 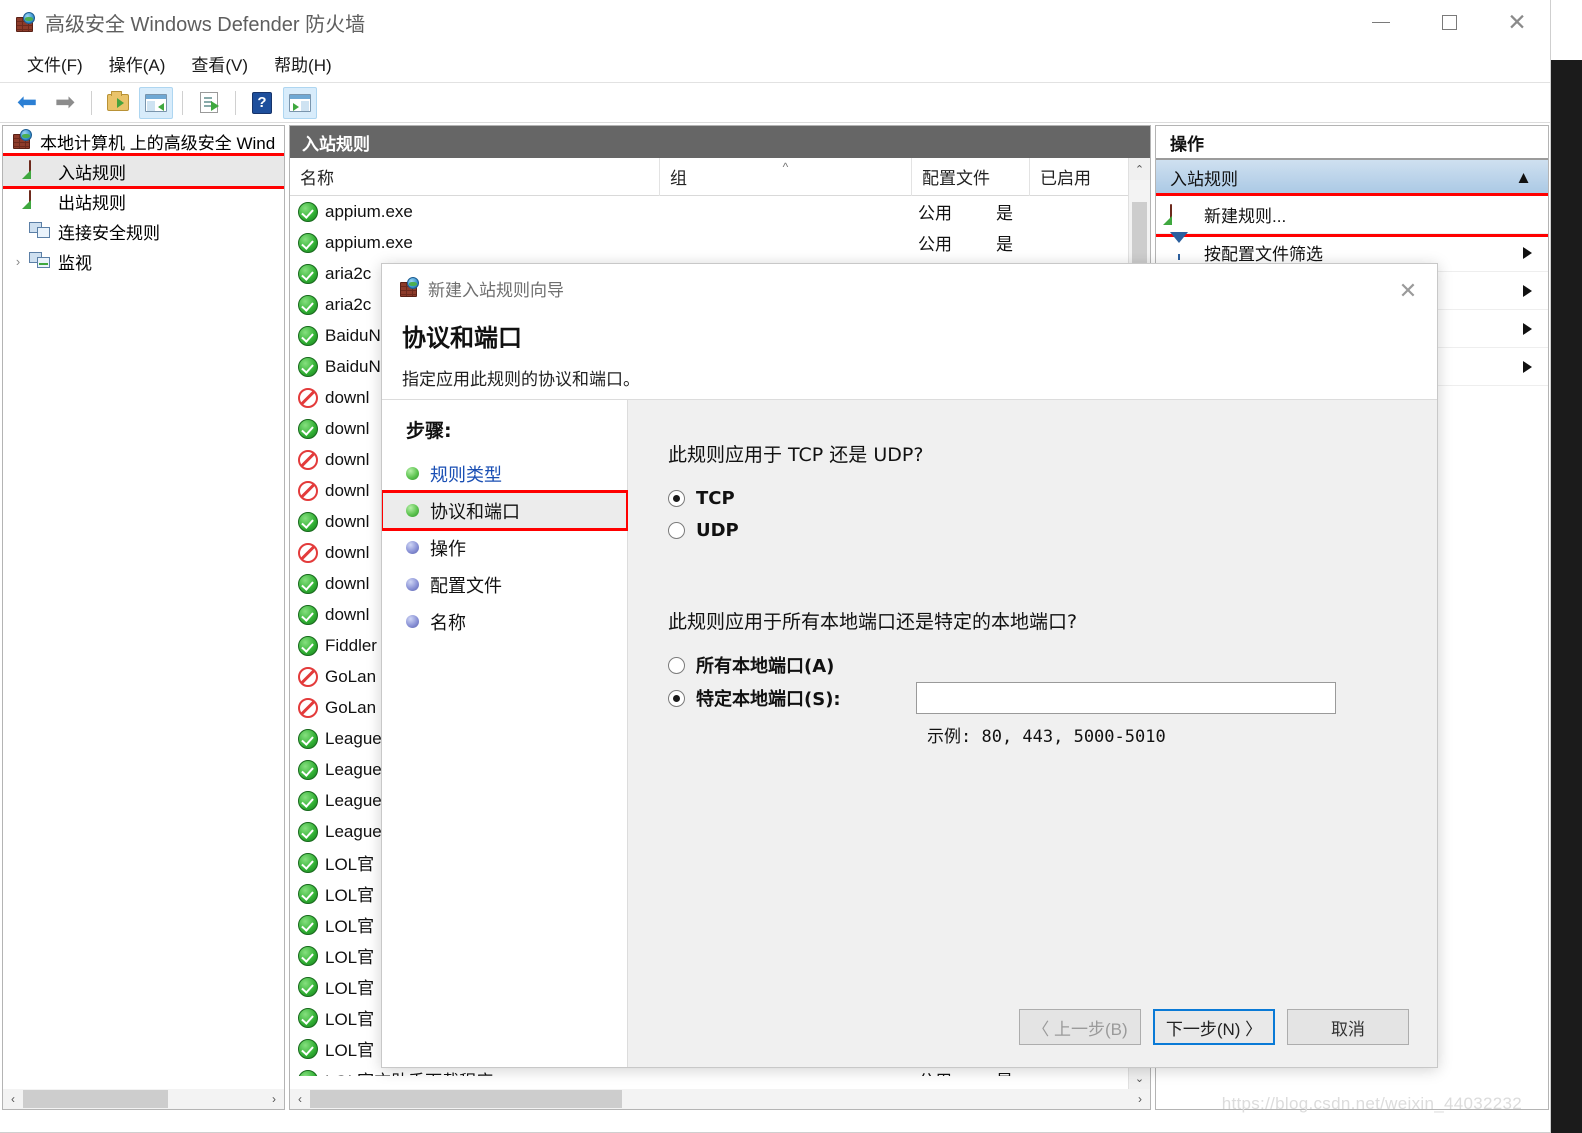 I want to click on tree-horizontal-scrollbar: ‹ ›, so click(x=143, y=1099).